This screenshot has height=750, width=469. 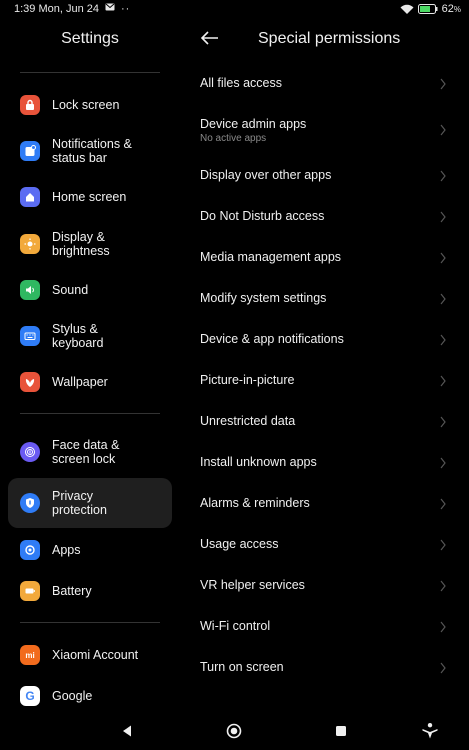 I want to click on brightness-icon, so click(x=30, y=244).